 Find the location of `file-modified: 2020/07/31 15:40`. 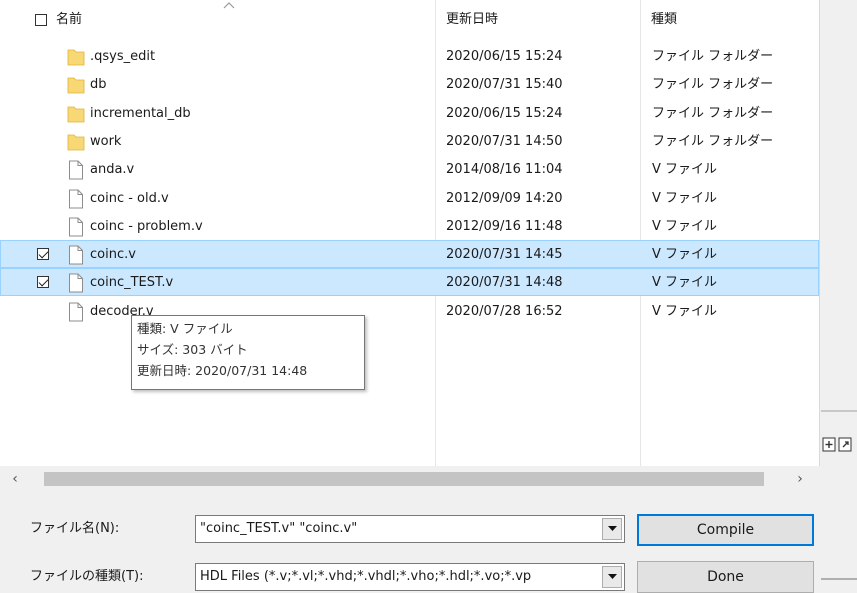

file-modified: 2020/07/31 15:40 is located at coordinates (504, 85).